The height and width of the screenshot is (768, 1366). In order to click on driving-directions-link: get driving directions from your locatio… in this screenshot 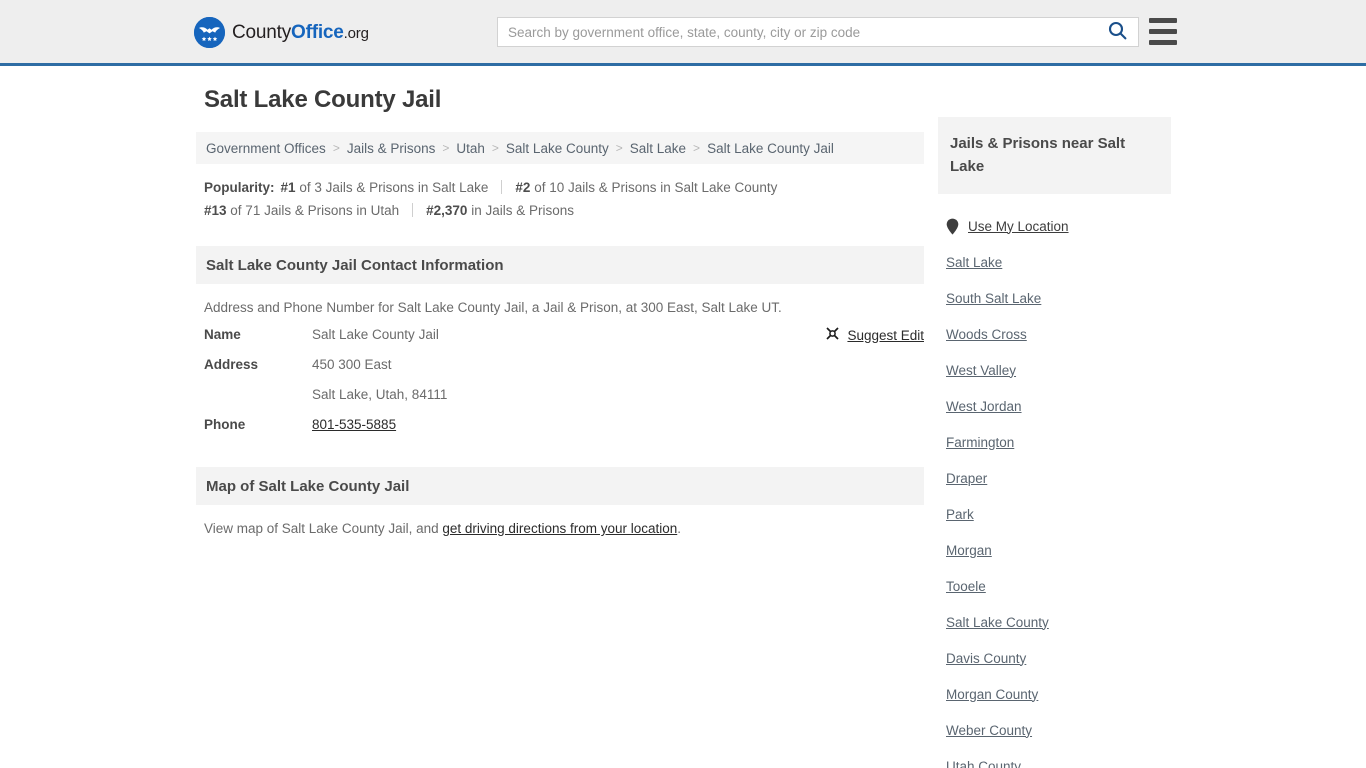, I will do `click(559, 528)`.